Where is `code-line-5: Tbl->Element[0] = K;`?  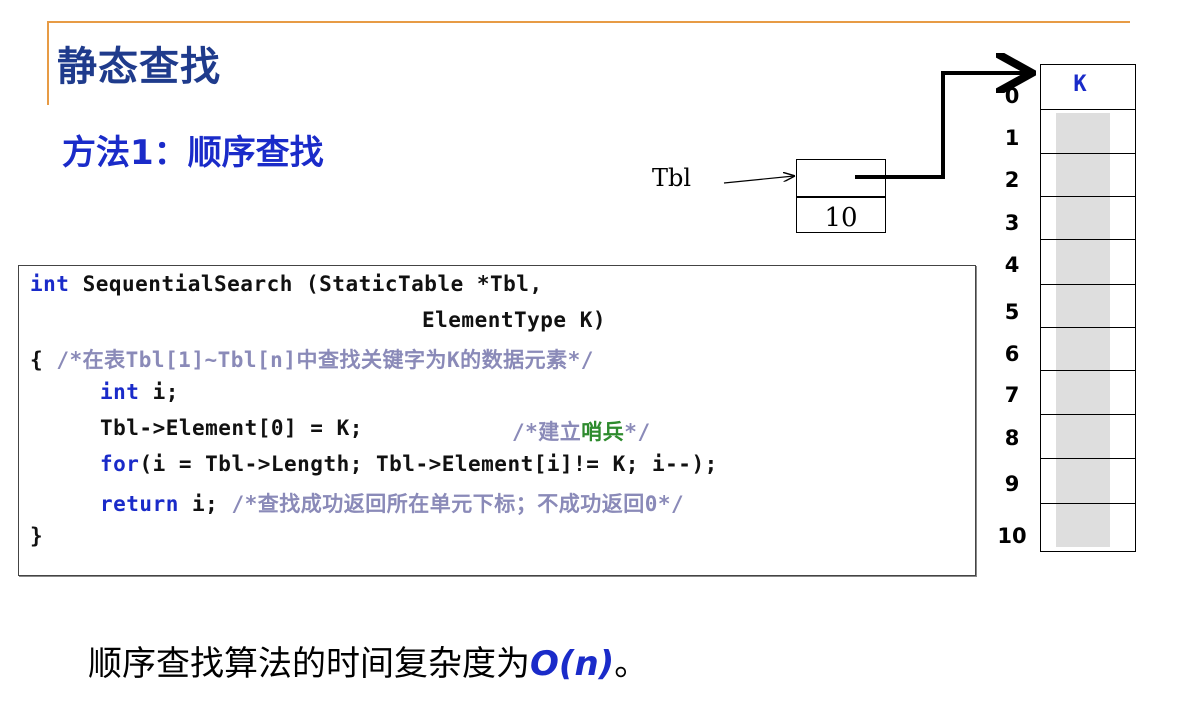
code-line-5: Tbl->Element[0] = K; is located at coordinates (231, 428).